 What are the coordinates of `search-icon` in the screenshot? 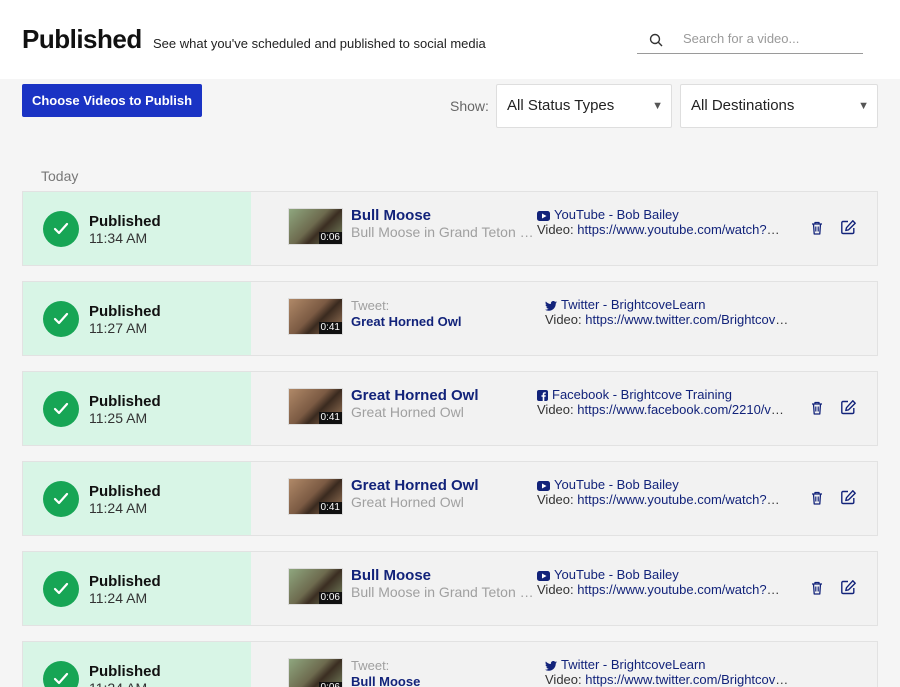 It's located at (656, 40).